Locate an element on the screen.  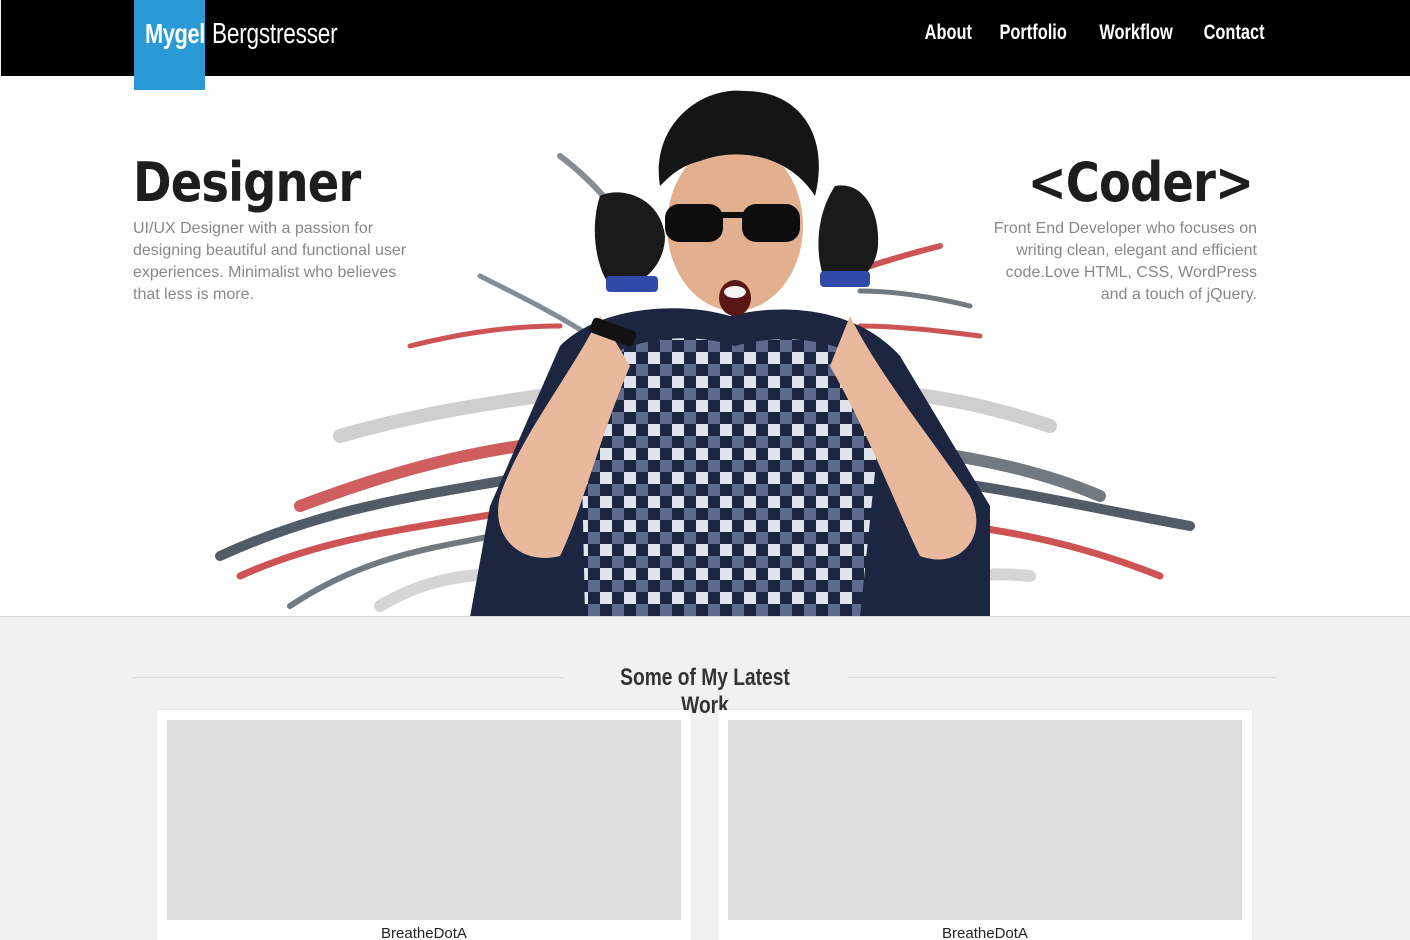
nav-contact-link: Contact is located at coordinates (1233, 33).